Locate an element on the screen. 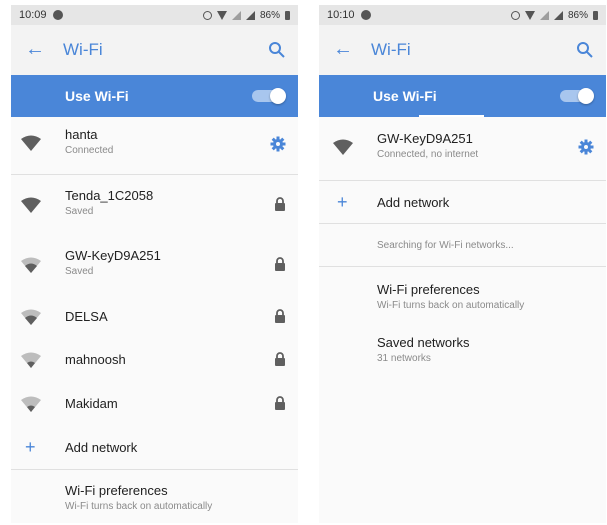 The image size is (607, 525). network-name: DELSA is located at coordinates (86, 316).